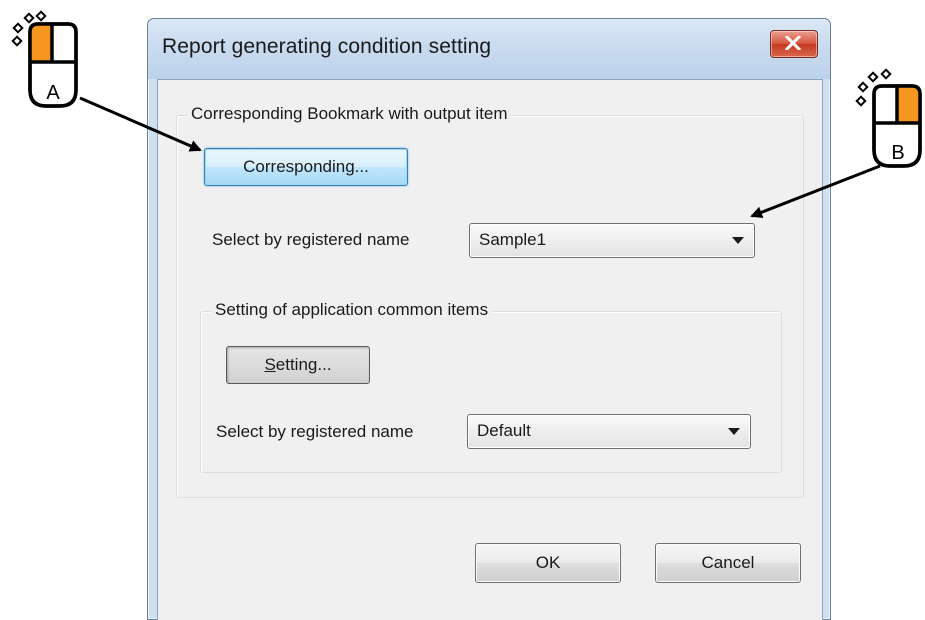 This screenshot has height=620, width=925. What do you see at coordinates (53, 93) in the screenshot?
I see `svg-text: A` at bounding box center [53, 93].